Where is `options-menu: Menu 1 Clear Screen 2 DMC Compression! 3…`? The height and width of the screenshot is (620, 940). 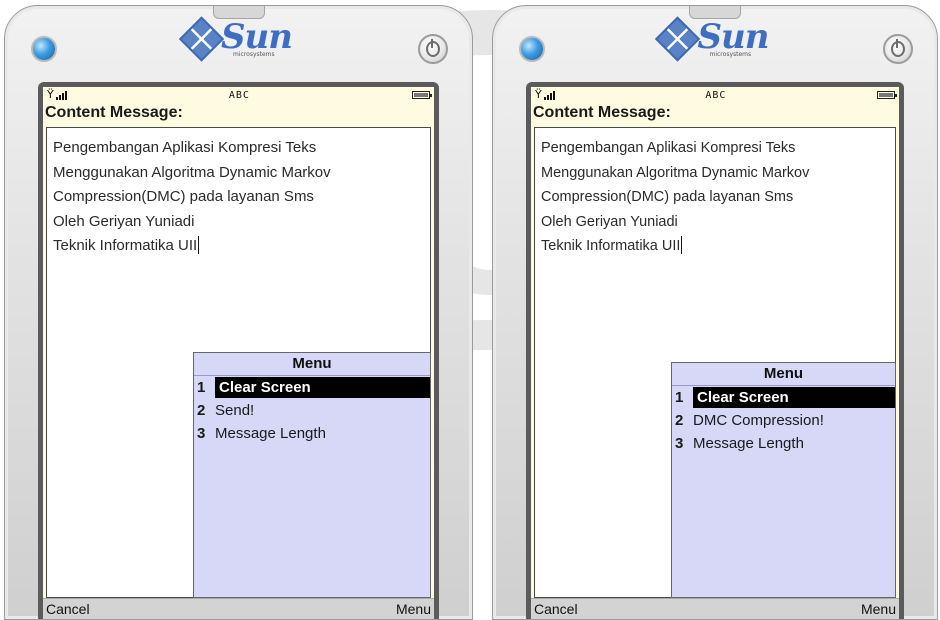 options-menu: Menu 1 Clear Screen 2 DMC Compression! 3… is located at coordinates (783, 480).